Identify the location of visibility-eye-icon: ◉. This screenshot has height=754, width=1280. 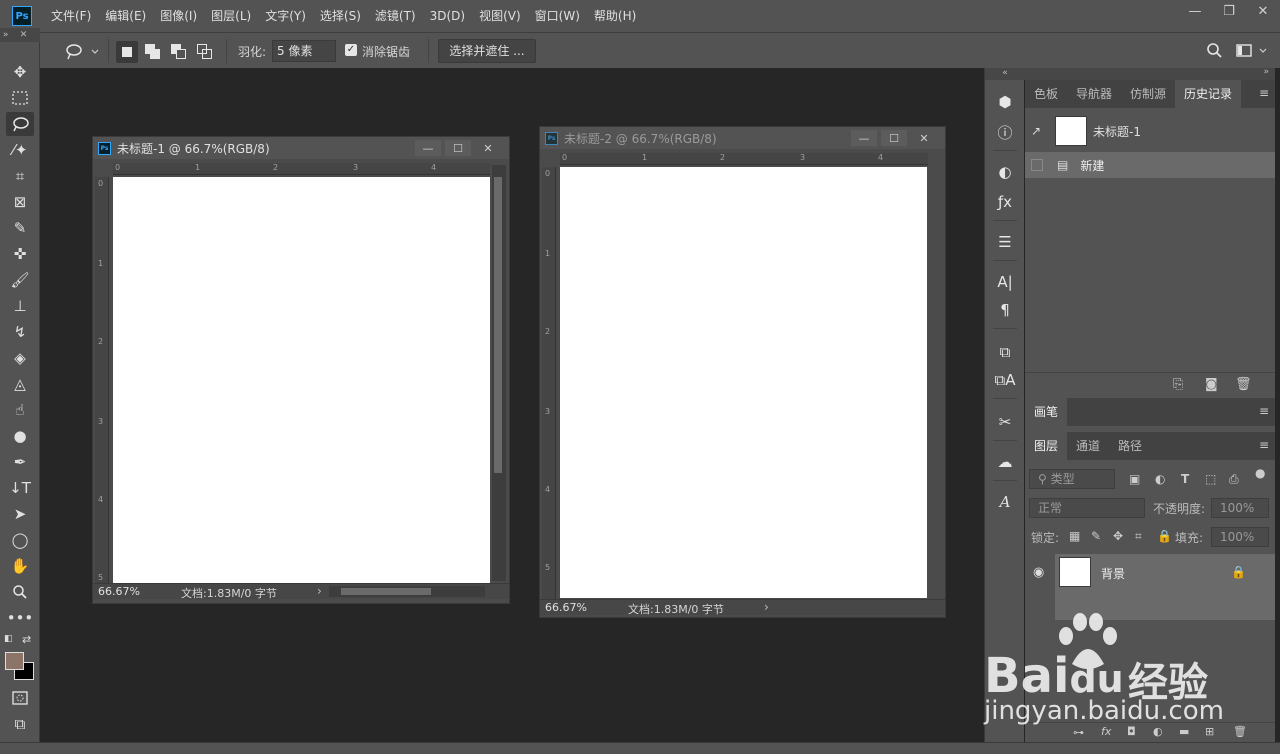
(1038, 572).